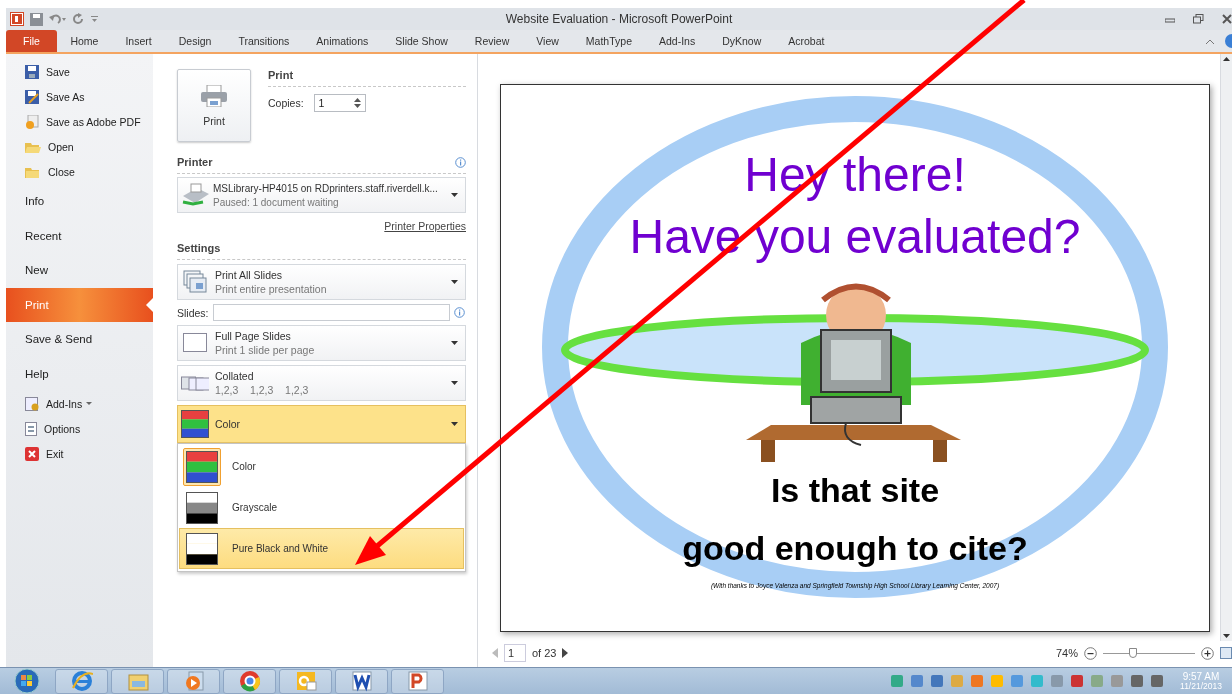 This screenshot has height=694, width=1232. I want to click on scroll-down-icon, so click(1226, 636).